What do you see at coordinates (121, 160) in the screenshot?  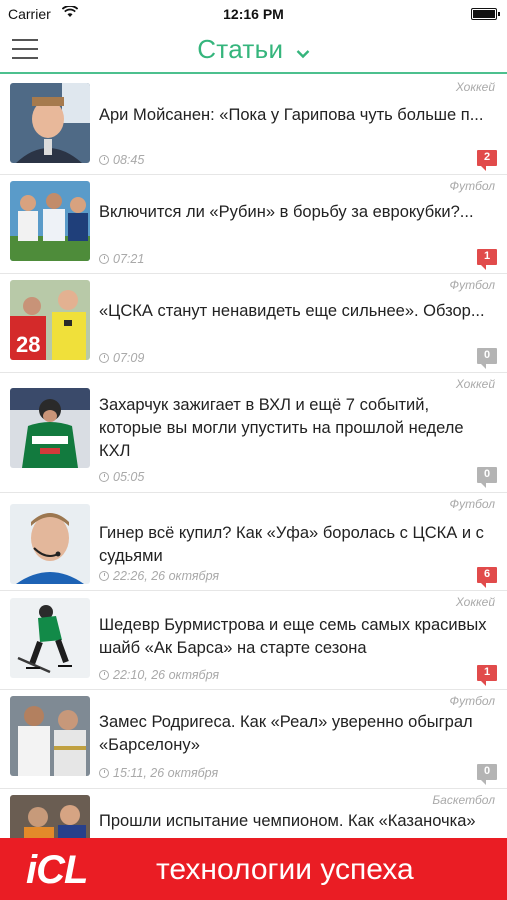 I see `article-time: 08:45` at bounding box center [121, 160].